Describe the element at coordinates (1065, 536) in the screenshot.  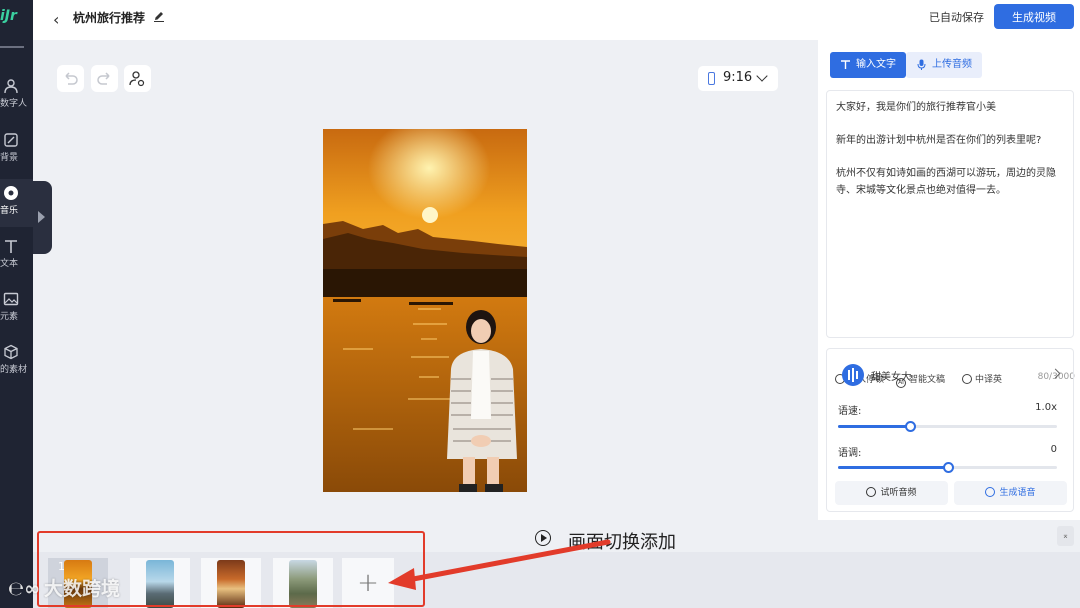
I see `collapse-timeline-button: ⌅` at that location.